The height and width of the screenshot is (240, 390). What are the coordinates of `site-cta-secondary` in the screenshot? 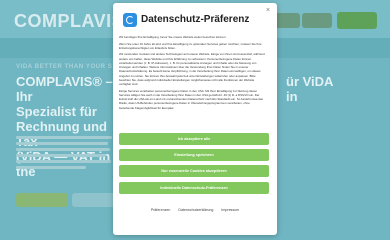 It's located at (95, 200).